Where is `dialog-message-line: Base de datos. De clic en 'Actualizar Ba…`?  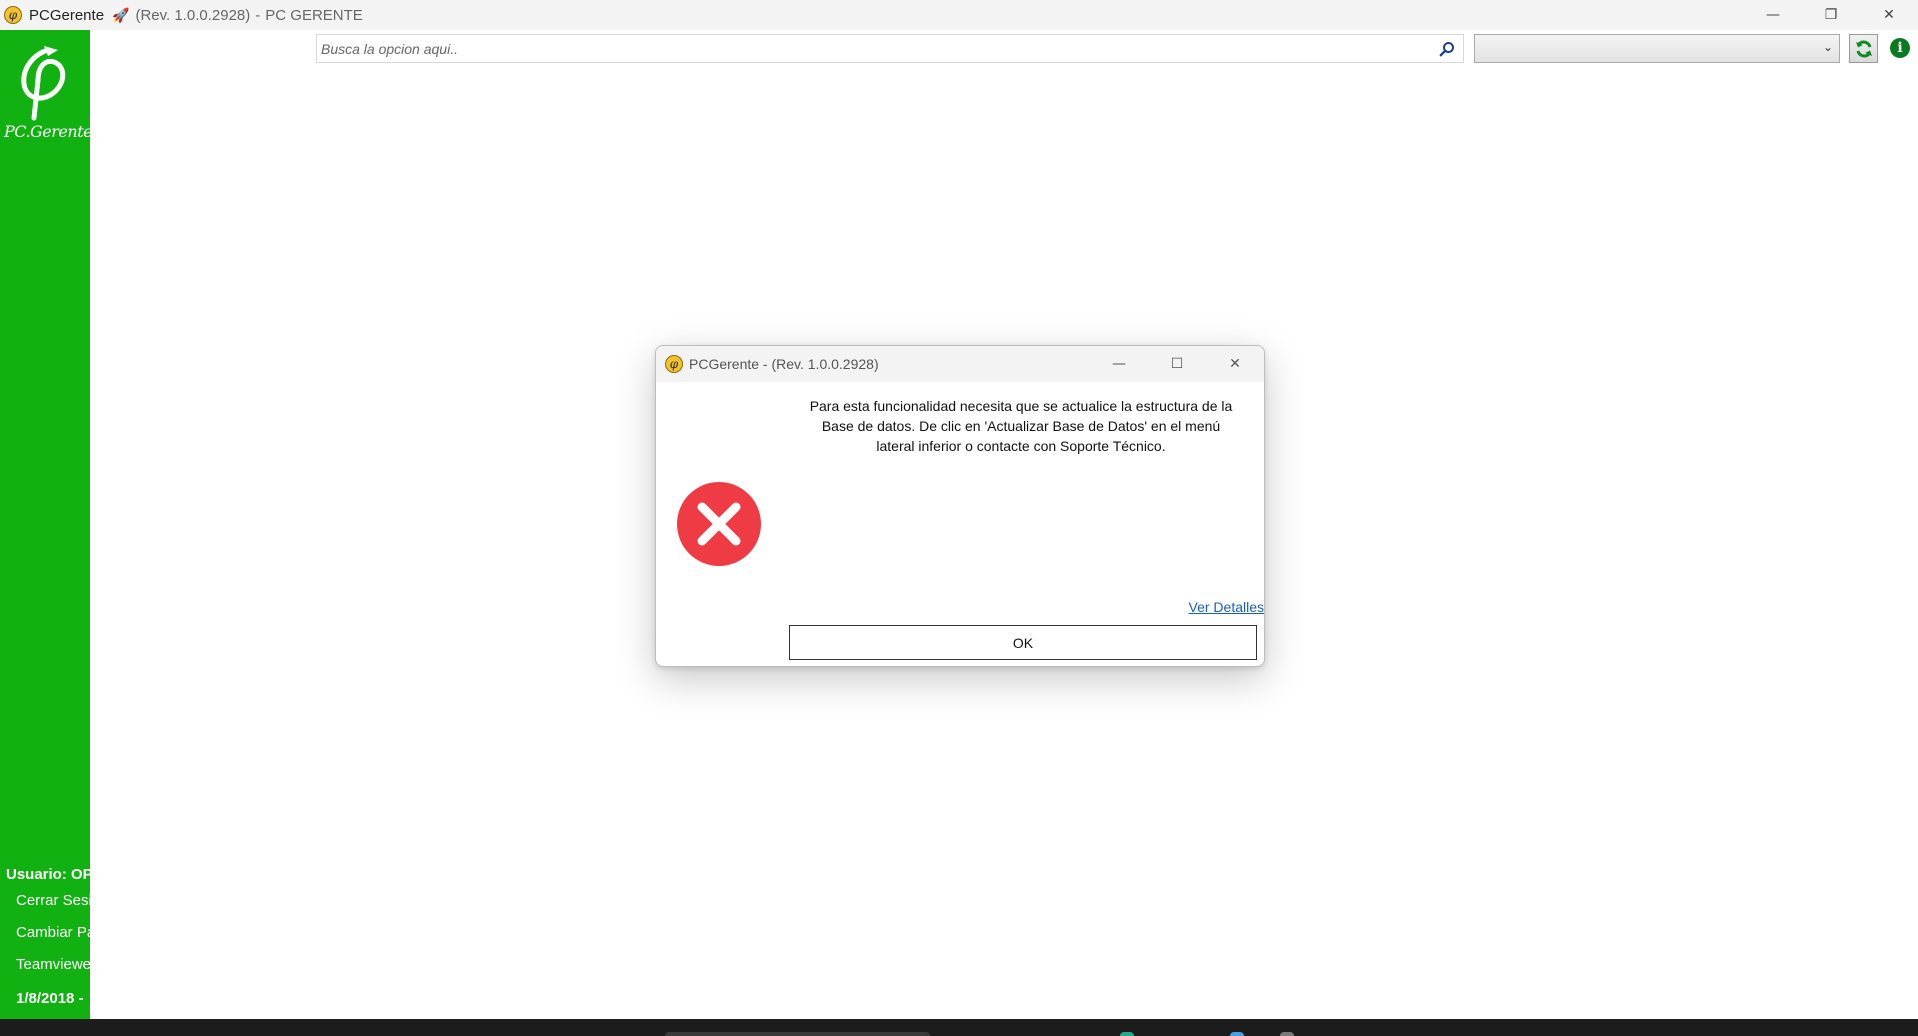 dialog-message-line: Base de datos. De clic en 'Actualizar Ba… is located at coordinates (1021, 426).